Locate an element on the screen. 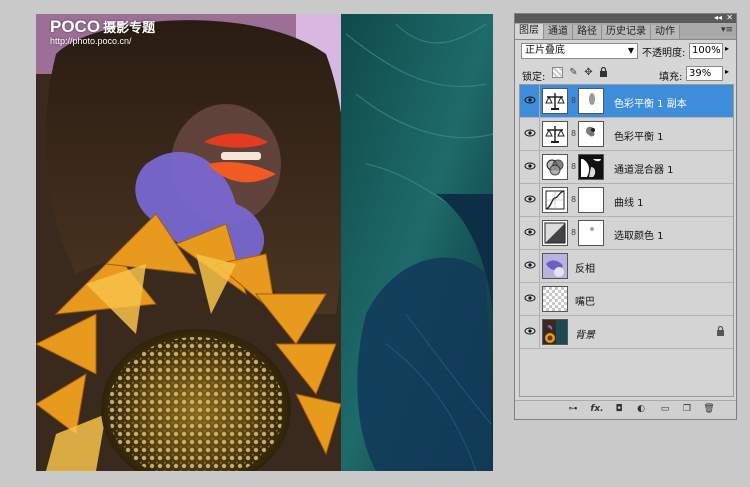 This screenshot has width=750, height=487. lock-move-icon: ✥ is located at coordinates (588, 72).